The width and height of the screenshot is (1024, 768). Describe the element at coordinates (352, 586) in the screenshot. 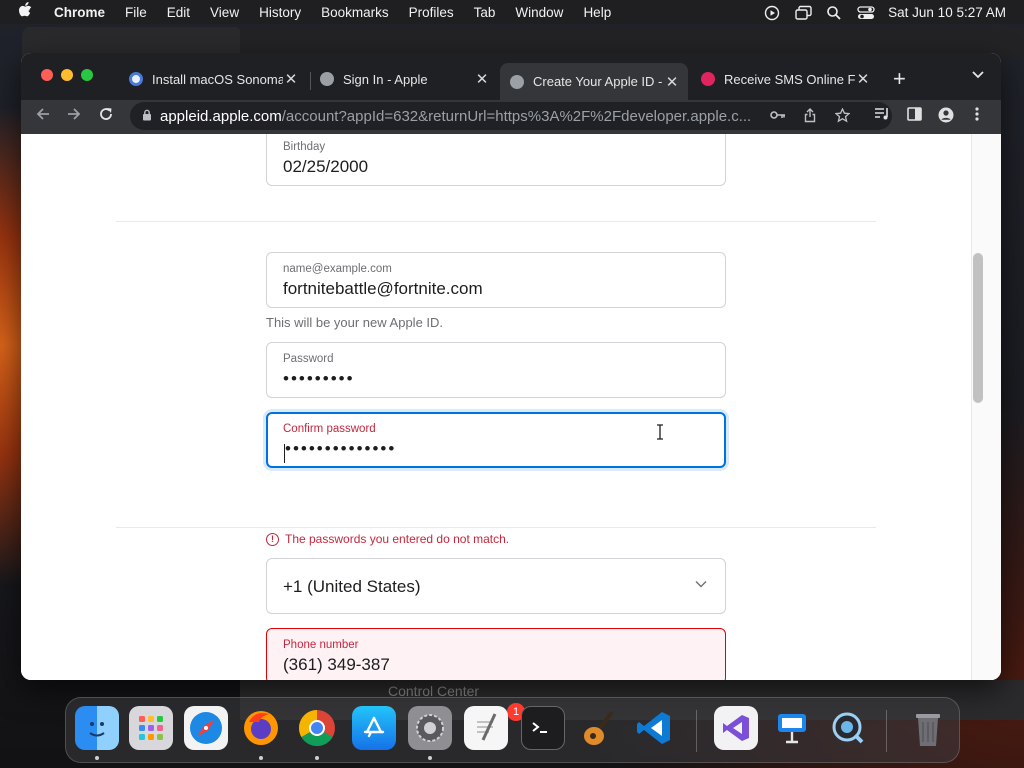

I see `country-code-value: +1 (United States)` at that location.